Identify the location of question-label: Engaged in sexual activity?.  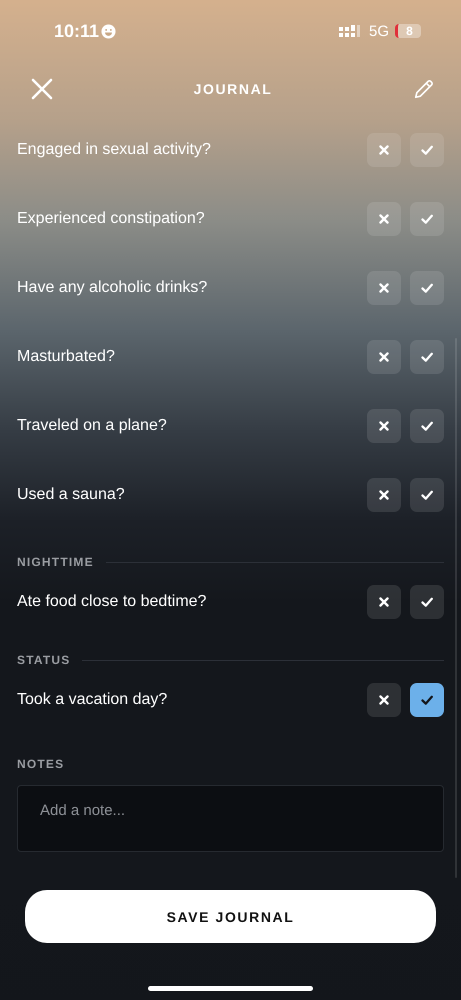
(114, 149).